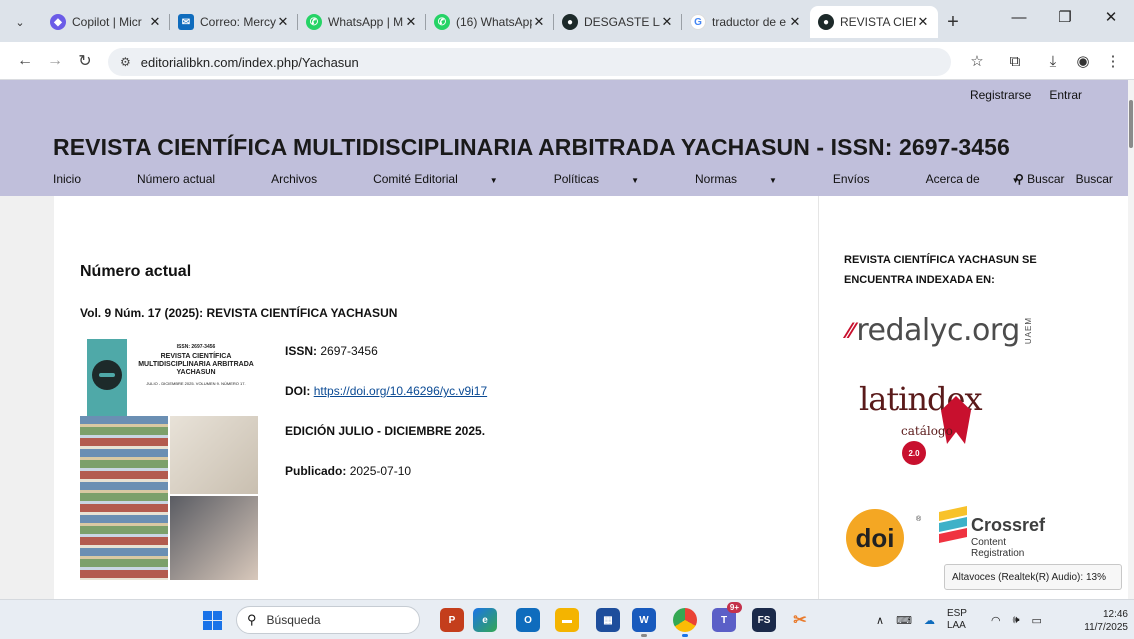  What do you see at coordinates (528, 620) in the screenshot?
I see `outlook-icon: O` at bounding box center [528, 620].